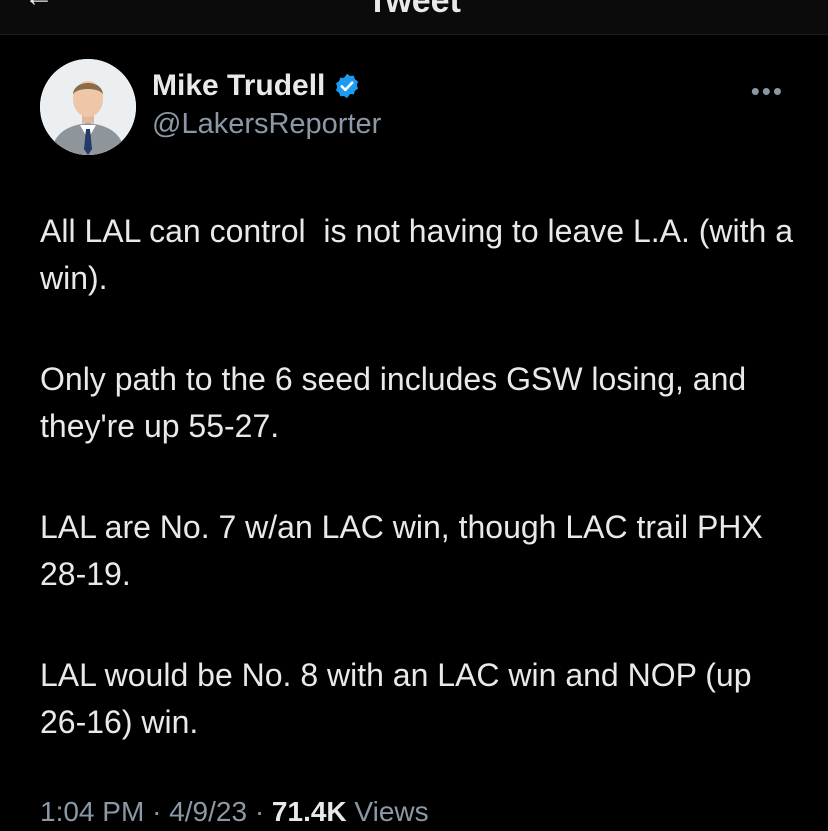 The width and height of the screenshot is (828, 831). What do you see at coordinates (266, 104) in the screenshot?
I see `author-block: Mike Trudell @LakersReporter` at bounding box center [266, 104].